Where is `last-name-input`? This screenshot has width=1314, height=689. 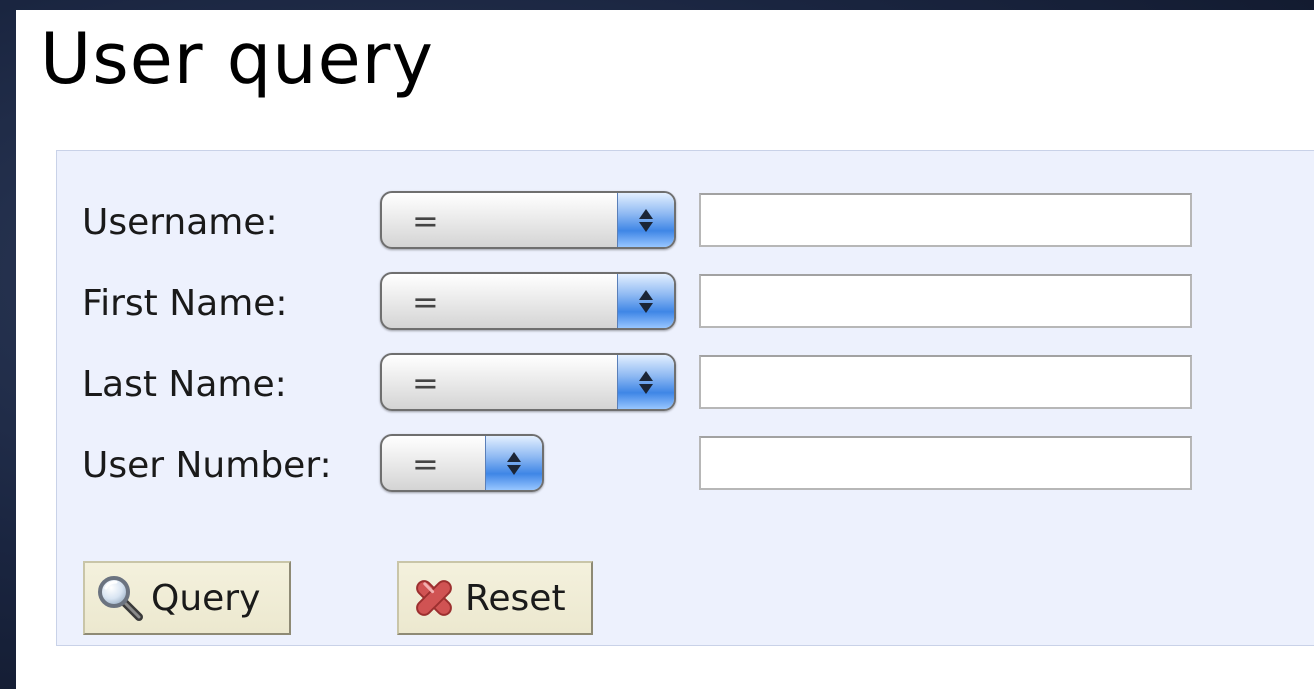 last-name-input is located at coordinates (945, 382).